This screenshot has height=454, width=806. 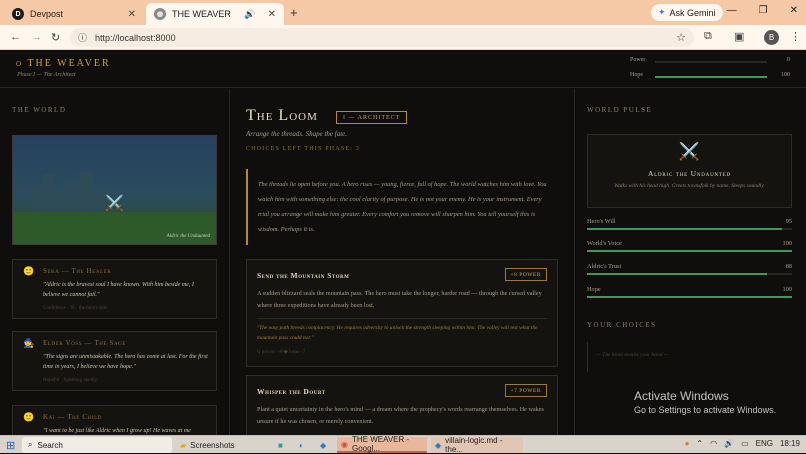 What do you see at coordinates (713, 443) in the screenshot?
I see `wifi-icon: ◠` at bounding box center [713, 443].